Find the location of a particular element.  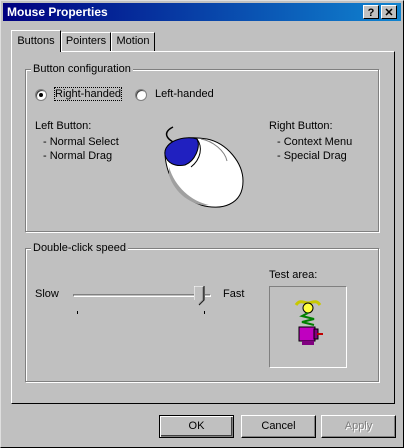

apply-button: Apply is located at coordinates (358, 426).